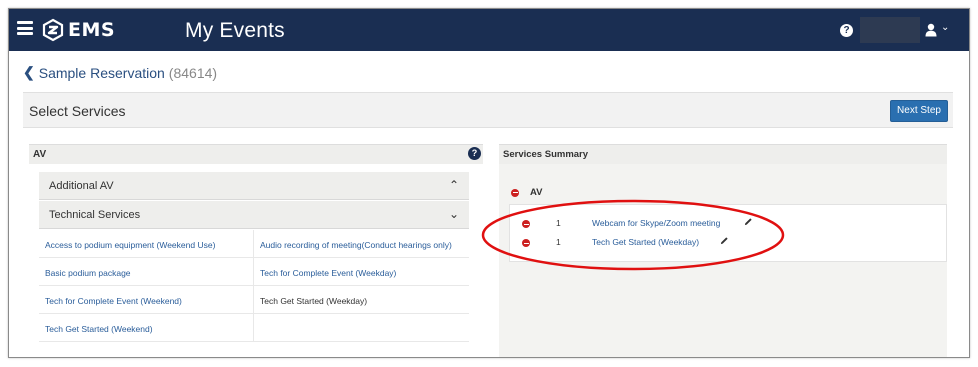 This screenshot has height=367, width=978. Describe the element at coordinates (846, 30) in the screenshot. I see `help-icon: ?` at that location.